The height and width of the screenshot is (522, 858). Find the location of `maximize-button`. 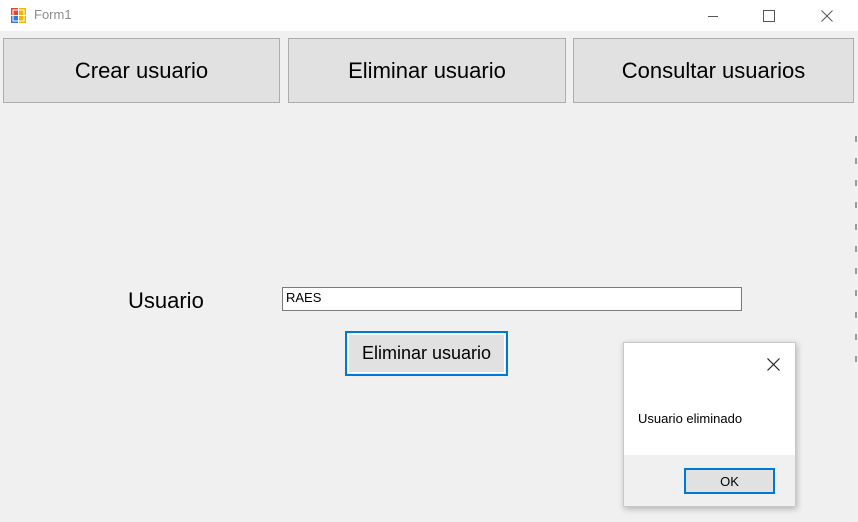

maximize-button is located at coordinates (769, 15).